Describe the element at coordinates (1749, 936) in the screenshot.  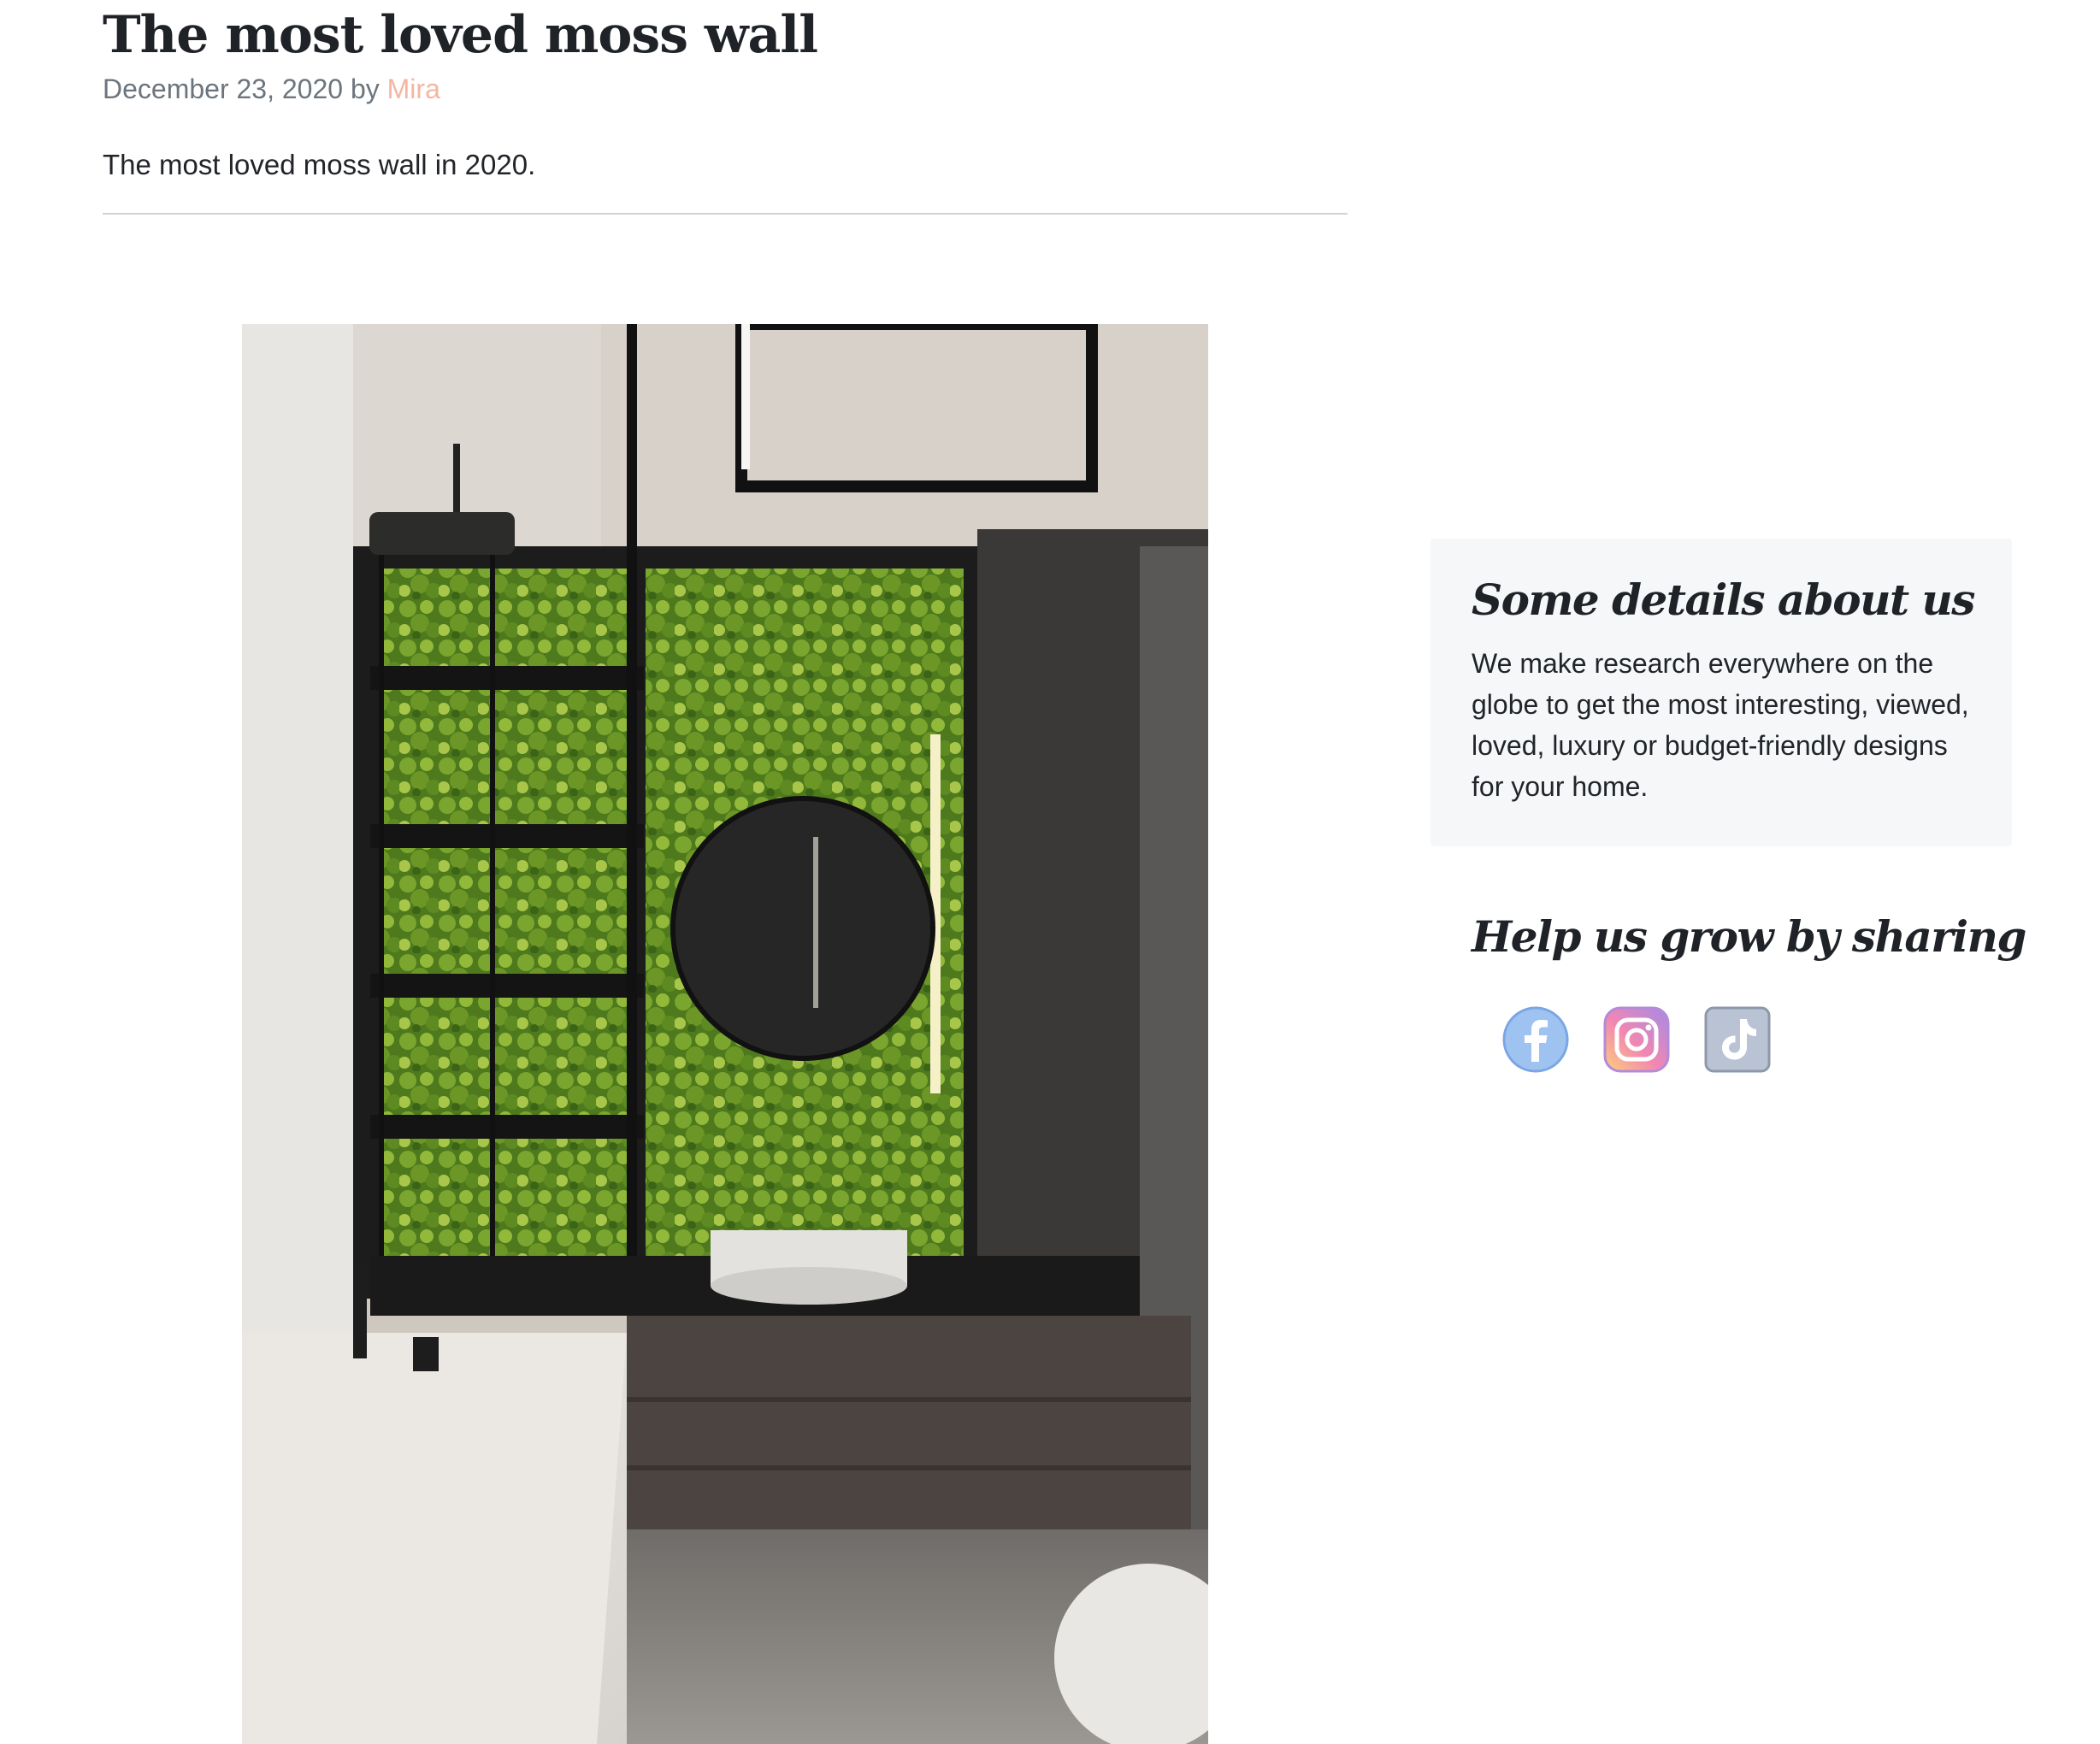
I see `share-title: Help us grow by sharing` at that location.